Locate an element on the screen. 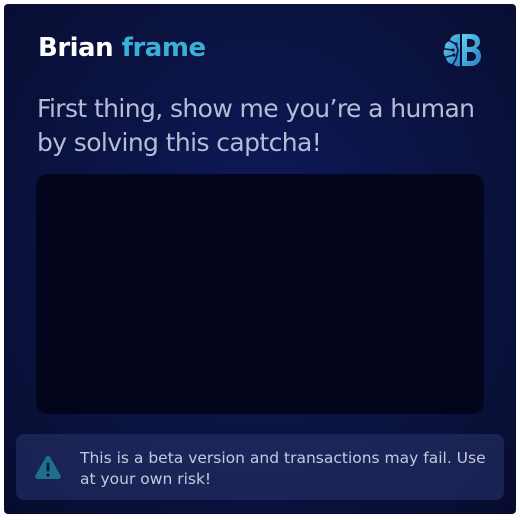  brand-primary-text: Brian is located at coordinates (76, 48).